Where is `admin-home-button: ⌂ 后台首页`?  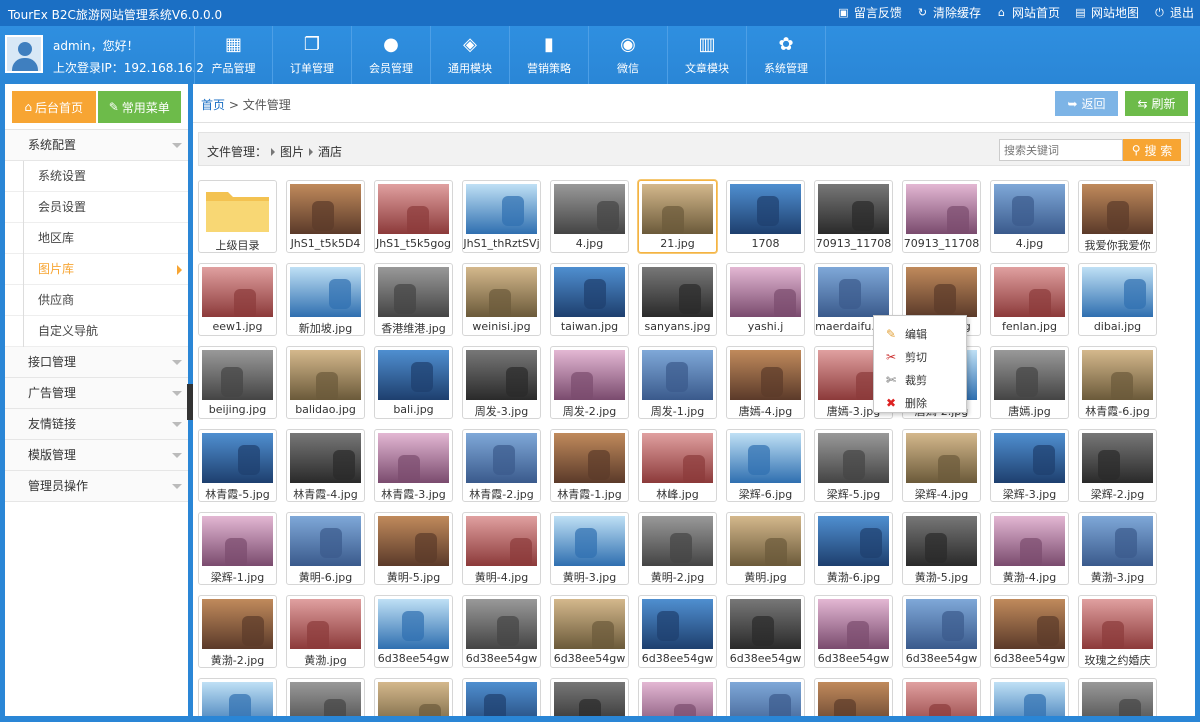
admin-home-button: ⌂ 后台首页 is located at coordinates (54, 107).